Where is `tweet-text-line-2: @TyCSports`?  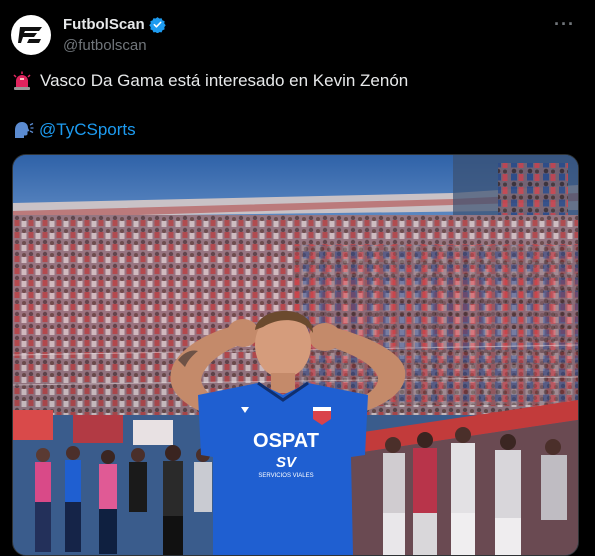 tweet-text-line-2: @TyCSports is located at coordinates (74, 130).